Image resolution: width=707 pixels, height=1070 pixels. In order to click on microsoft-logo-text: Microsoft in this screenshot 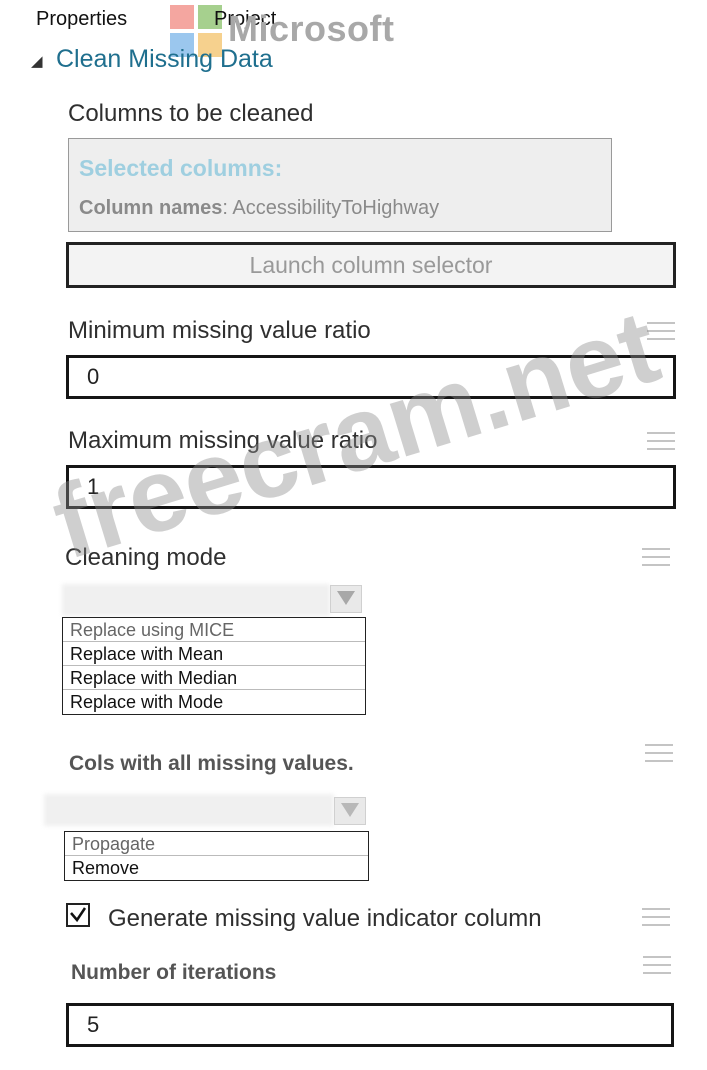, I will do `click(311, 28)`.